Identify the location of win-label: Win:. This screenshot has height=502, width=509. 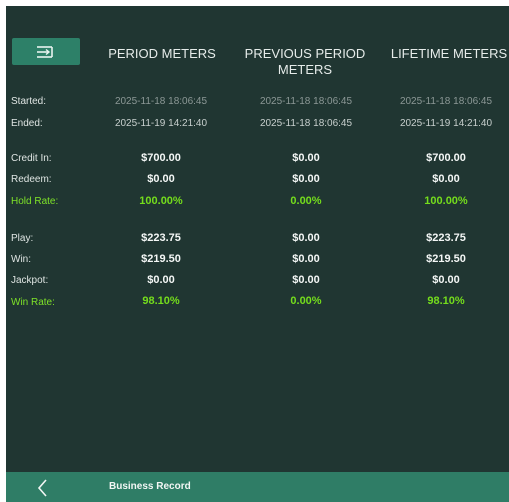
(21, 259).